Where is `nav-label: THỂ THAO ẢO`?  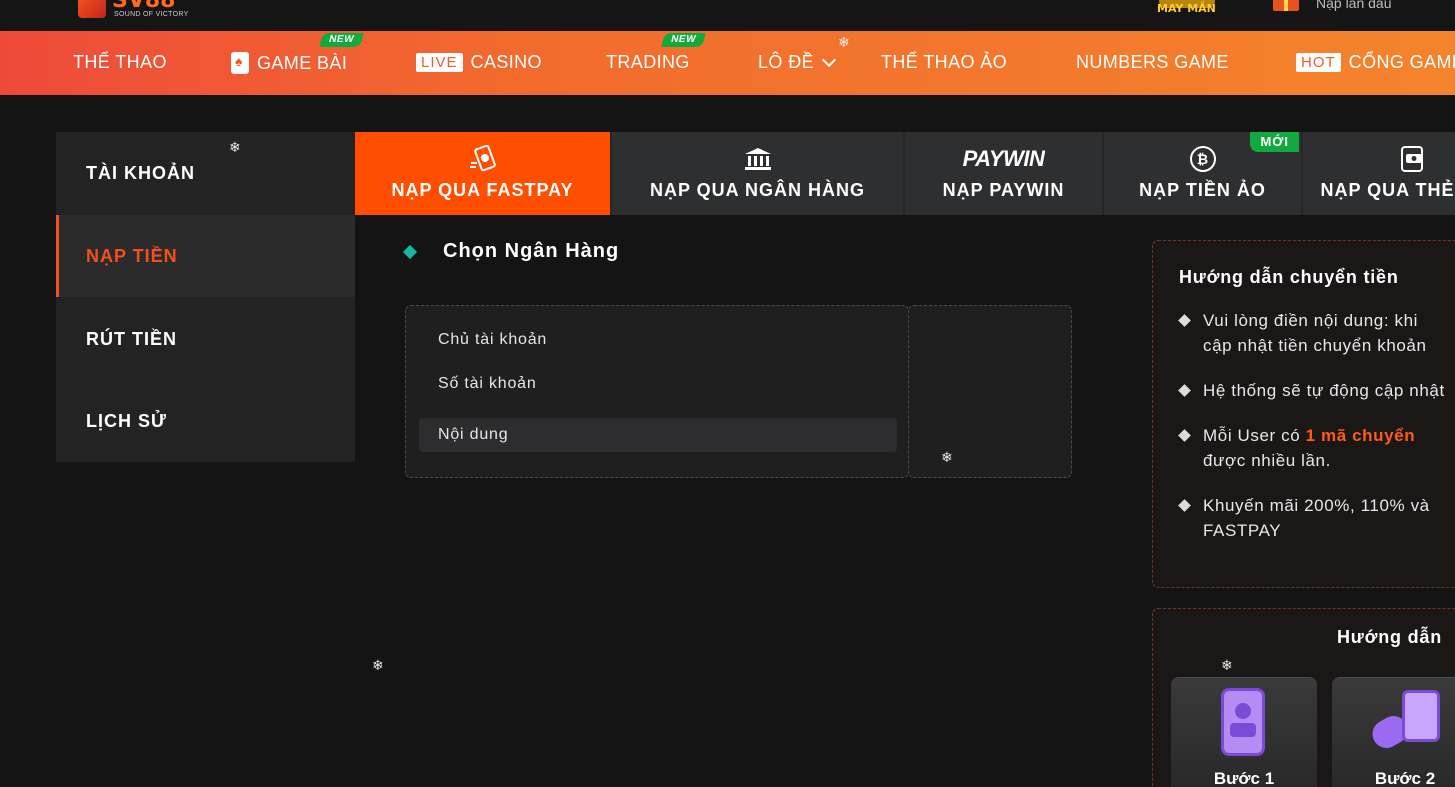
nav-label: THỂ THAO ẢO is located at coordinates (944, 62).